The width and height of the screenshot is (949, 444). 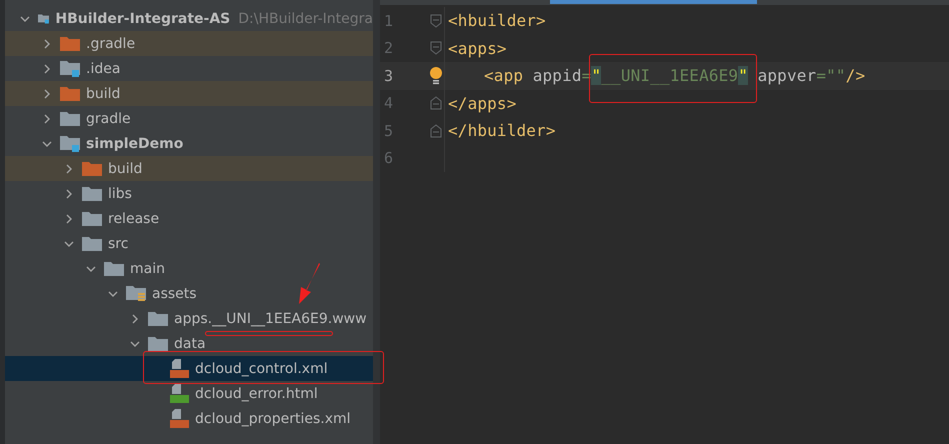 What do you see at coordinates (189, 43) in the screenshot?
I see `tree-row: .gradle` at bounding box center [189, 43].